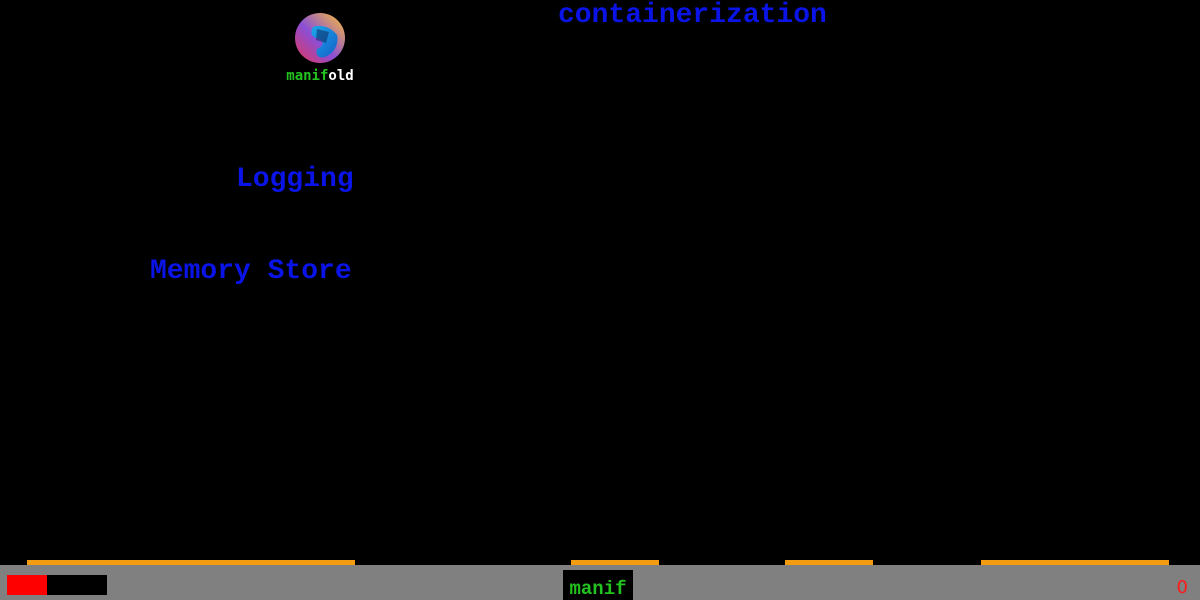 This screenshot has height=600, width=1200. I want to click on health-bar, so click(57, 585).